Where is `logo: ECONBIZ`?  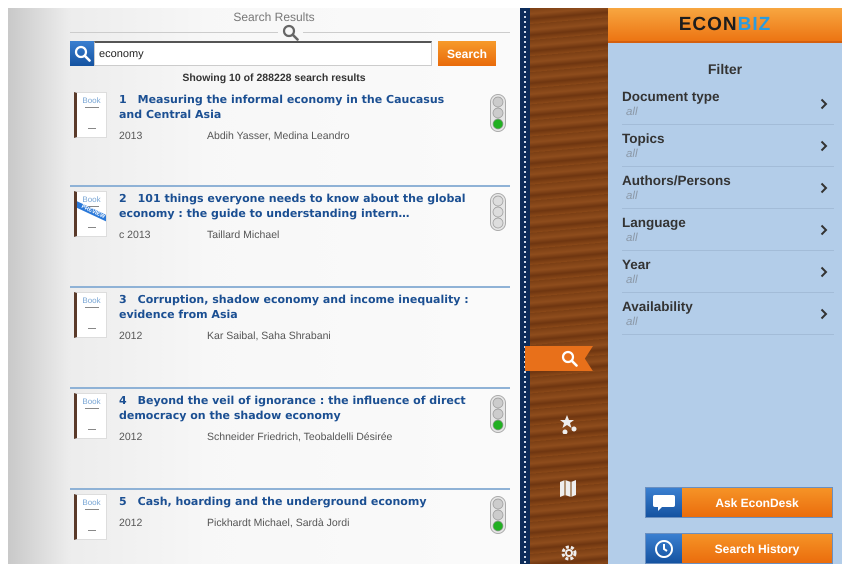
logo: ECONBIZ is located at coordinates (725, 25).